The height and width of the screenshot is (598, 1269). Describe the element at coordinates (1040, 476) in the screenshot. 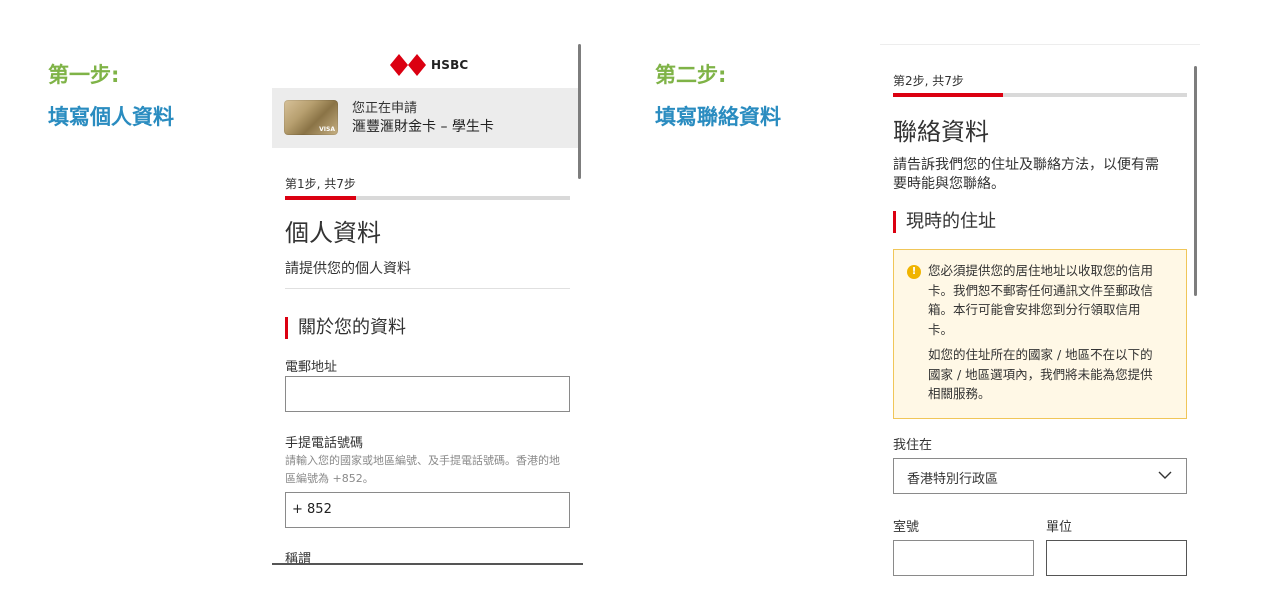

I see `country-select: 香港特別行政區` at that location.